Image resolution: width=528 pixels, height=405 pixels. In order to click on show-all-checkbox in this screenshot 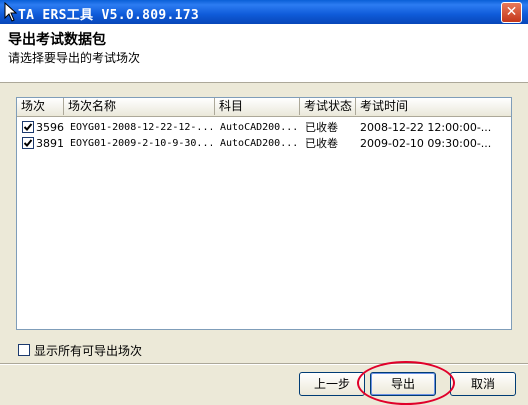, I will do `click(24, 350)`.